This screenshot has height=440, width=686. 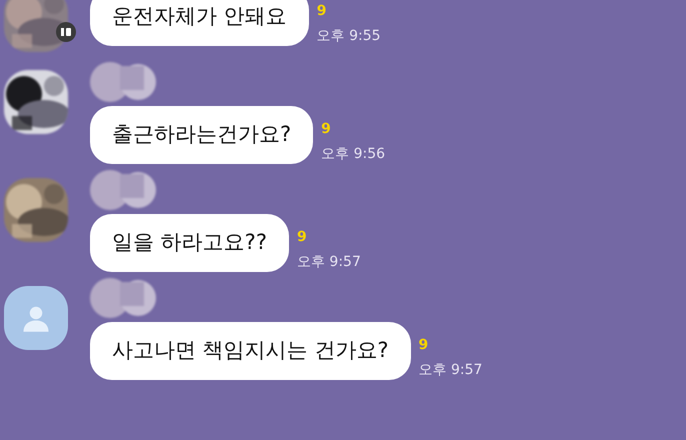 What do you see at coordinates (348, 36) in the screenshot?
I see `message-time: 오후 9:55` at bounding box center [348, 36].